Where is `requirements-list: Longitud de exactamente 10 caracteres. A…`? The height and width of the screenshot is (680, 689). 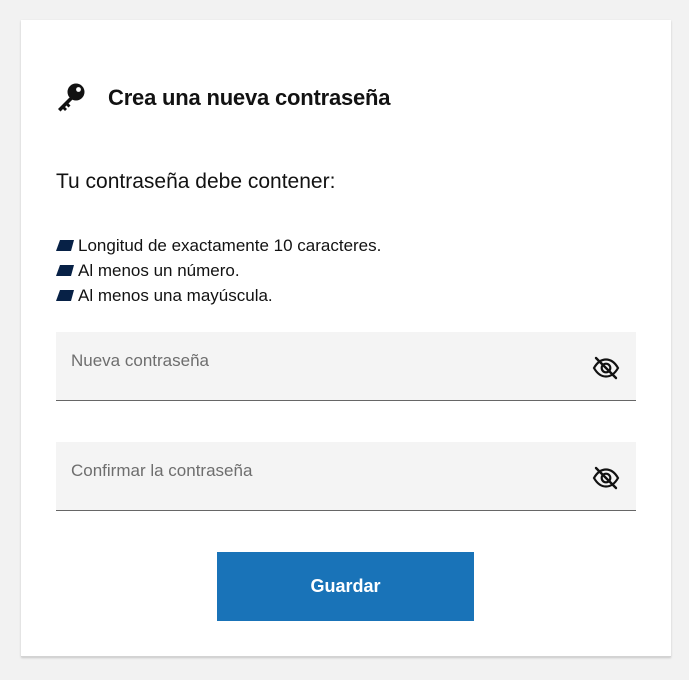
requirements-list: Longitud de exactamente 10 caracteres. A… is located at coordinates (218, 270).